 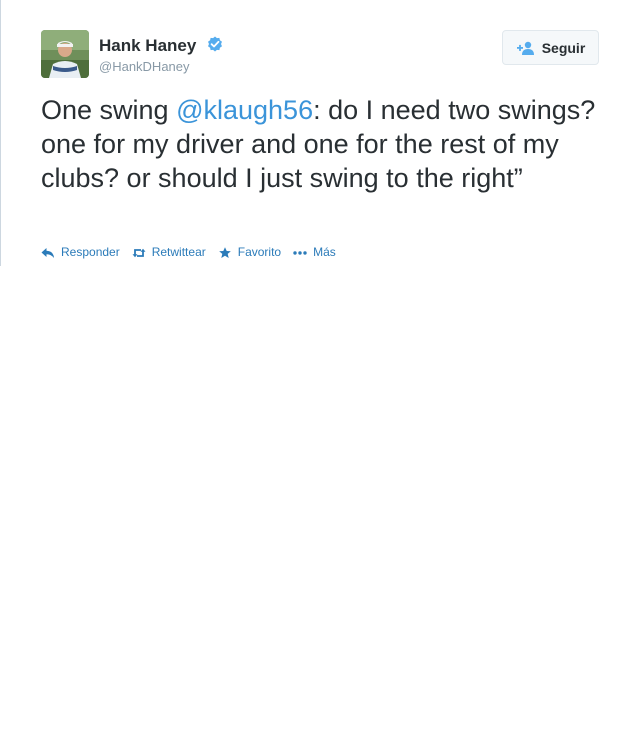 I want to click on follow-button: Seguir, so click(x=550, y=47).